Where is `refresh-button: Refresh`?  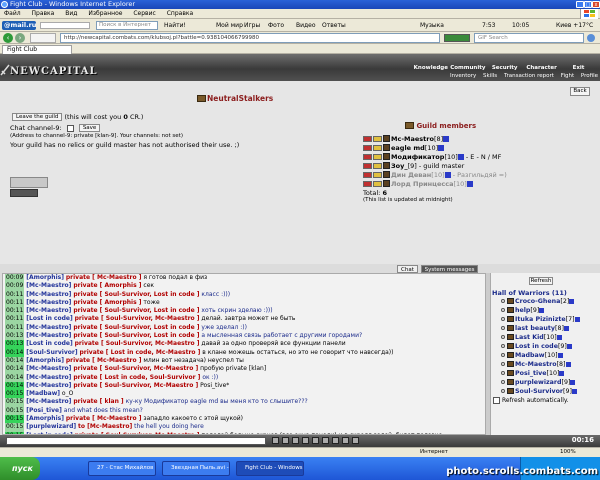 refresh-button: Refresh is located at coordinates (541, 281).